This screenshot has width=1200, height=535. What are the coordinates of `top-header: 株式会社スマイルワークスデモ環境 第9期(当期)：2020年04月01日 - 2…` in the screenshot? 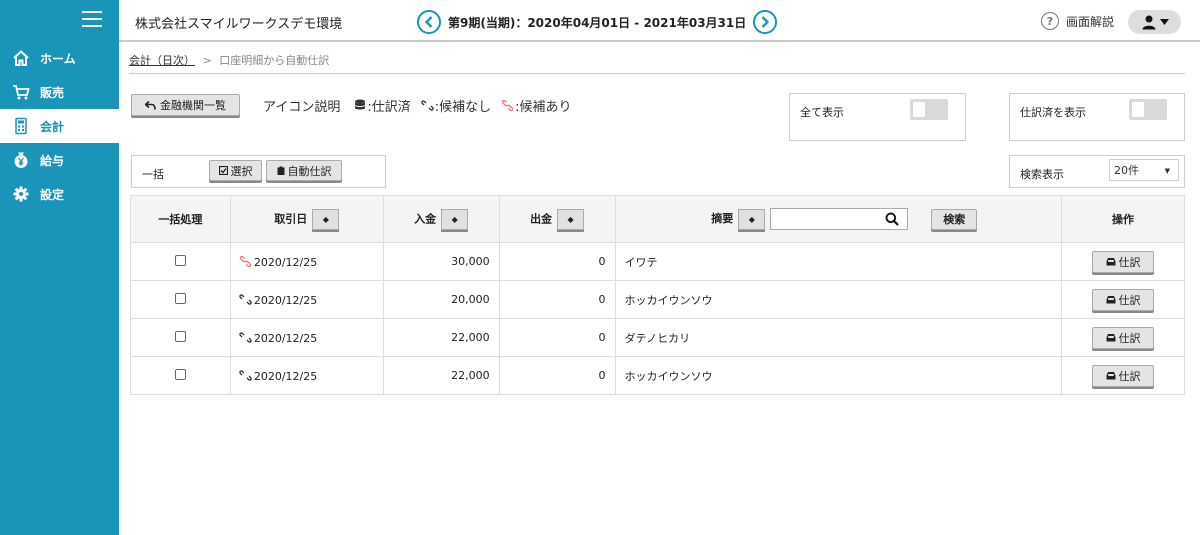 It's located at (659, 21).